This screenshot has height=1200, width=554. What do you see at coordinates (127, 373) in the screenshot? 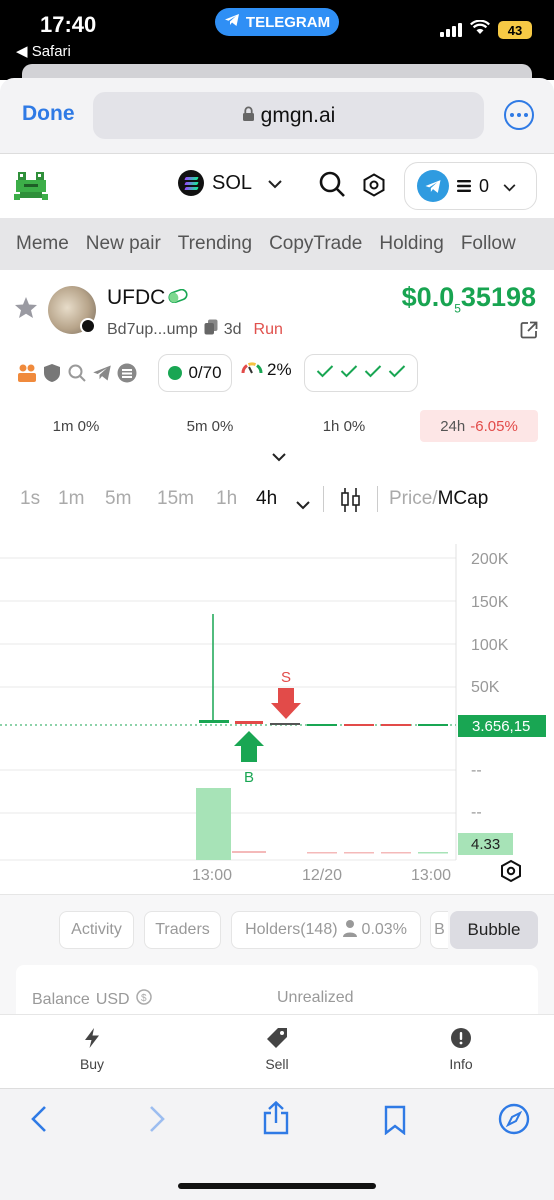
I see `list-icon` at bounding box center [127, 373].